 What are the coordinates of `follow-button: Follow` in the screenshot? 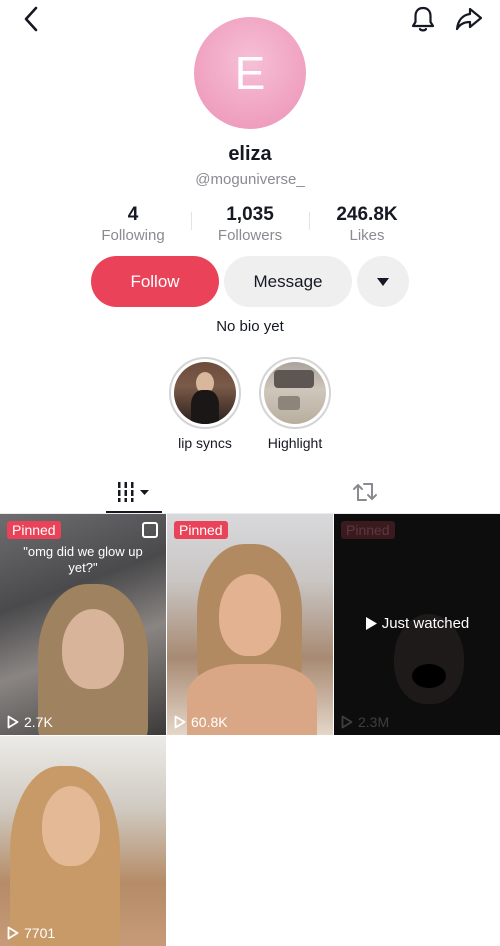 It's located at (155, 281).